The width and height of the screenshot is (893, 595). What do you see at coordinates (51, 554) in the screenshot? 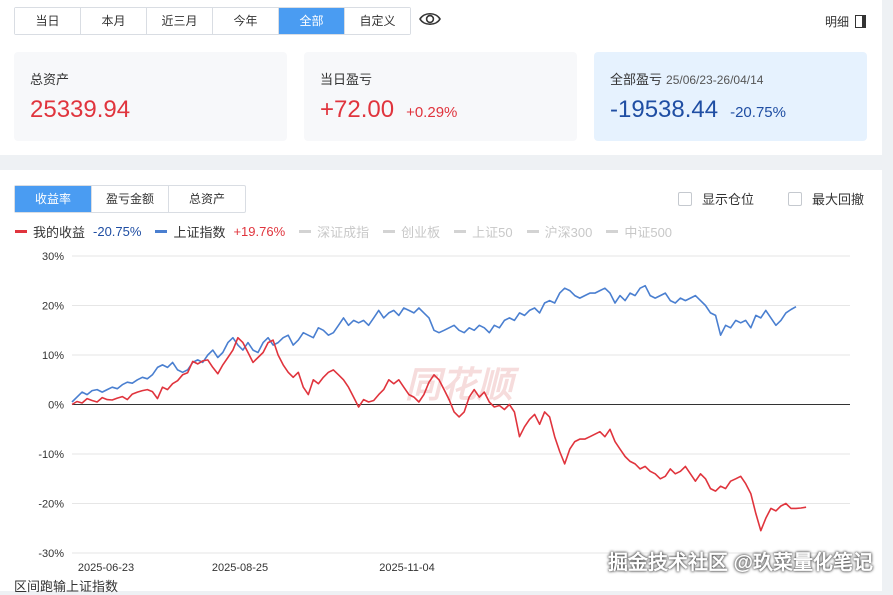
I see `y-tick-label: -30%` at bounding box center [51, 554].